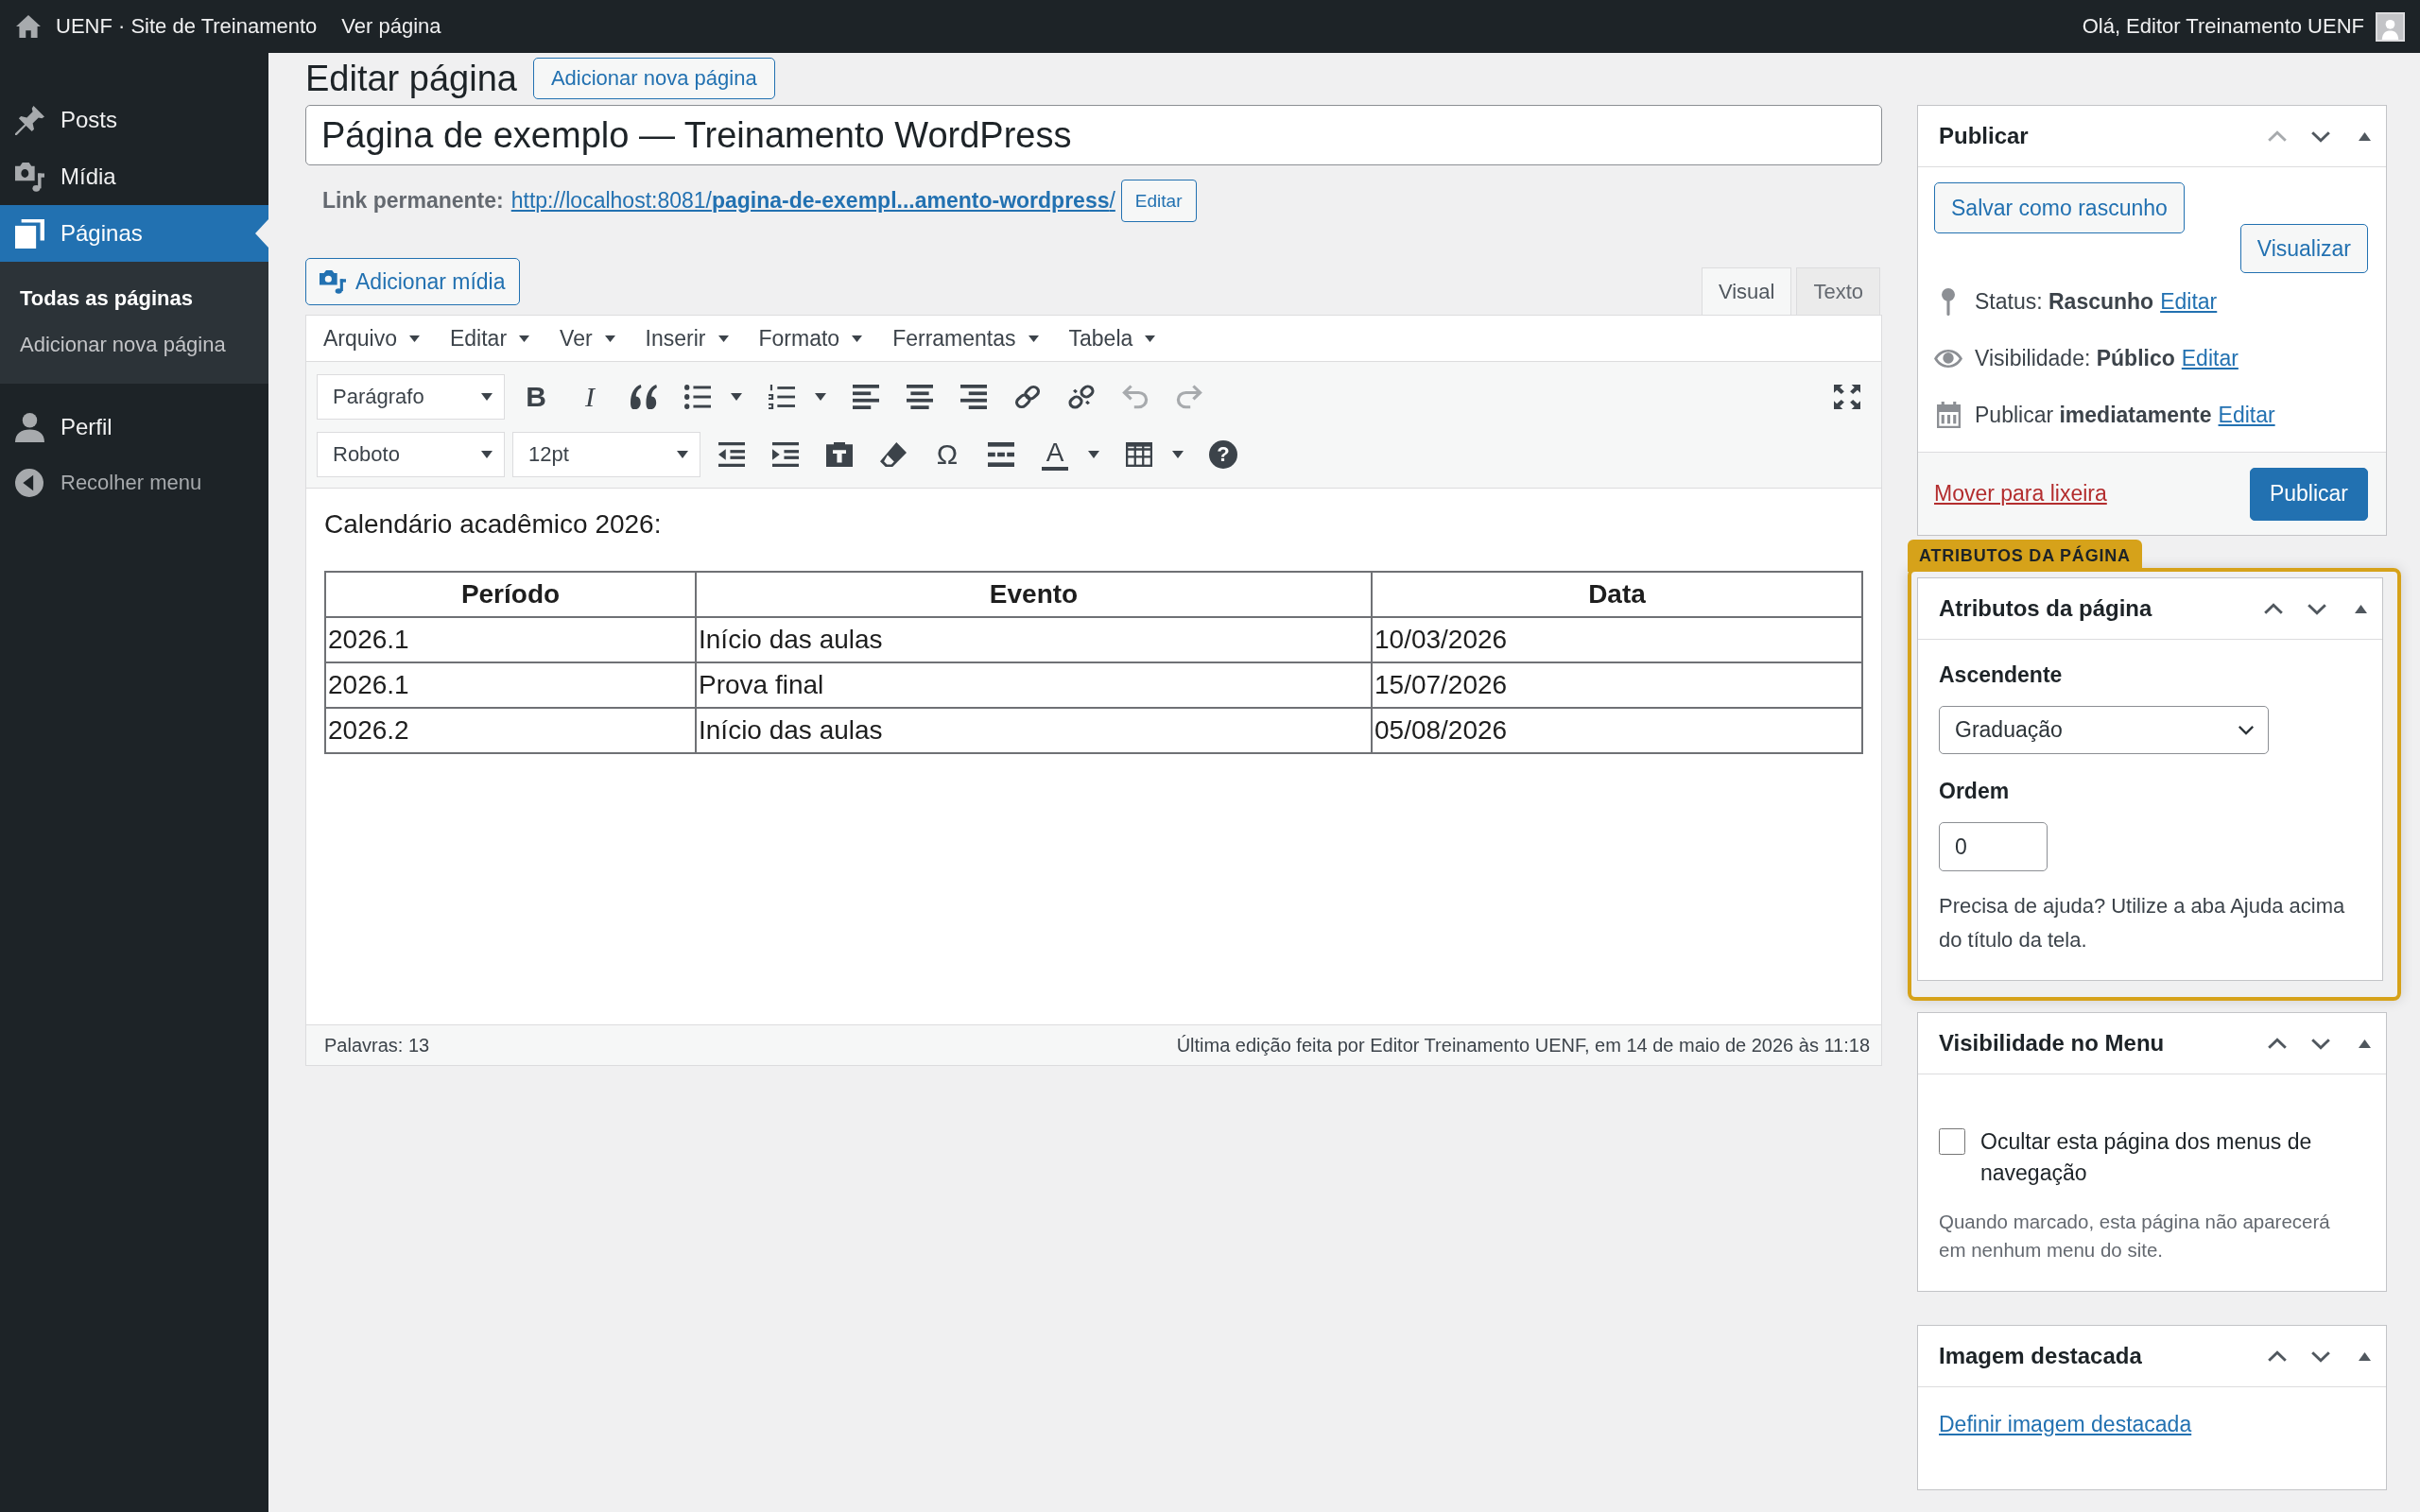 This screenshot has height=1512, width=2420. Describe the element at coordinates (134, 483) in the screenshot. I see `collapse-menu-button: Recolher menu` at that location.